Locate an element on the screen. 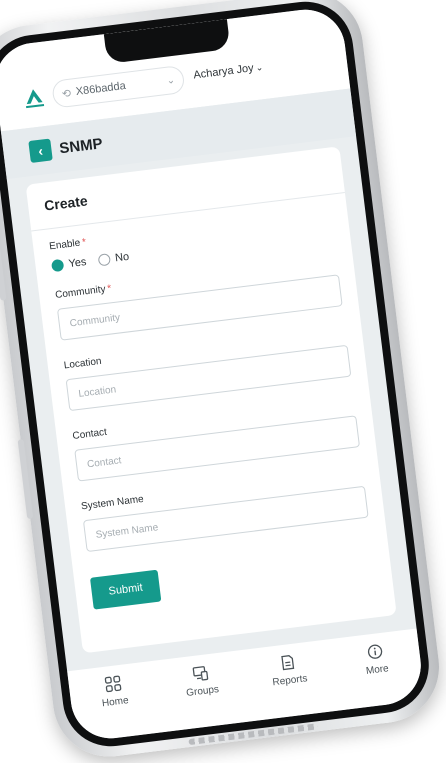 This screenshot has width=446, height=763. refresh-icon: ⟲ is located at coordinates (66, 93).